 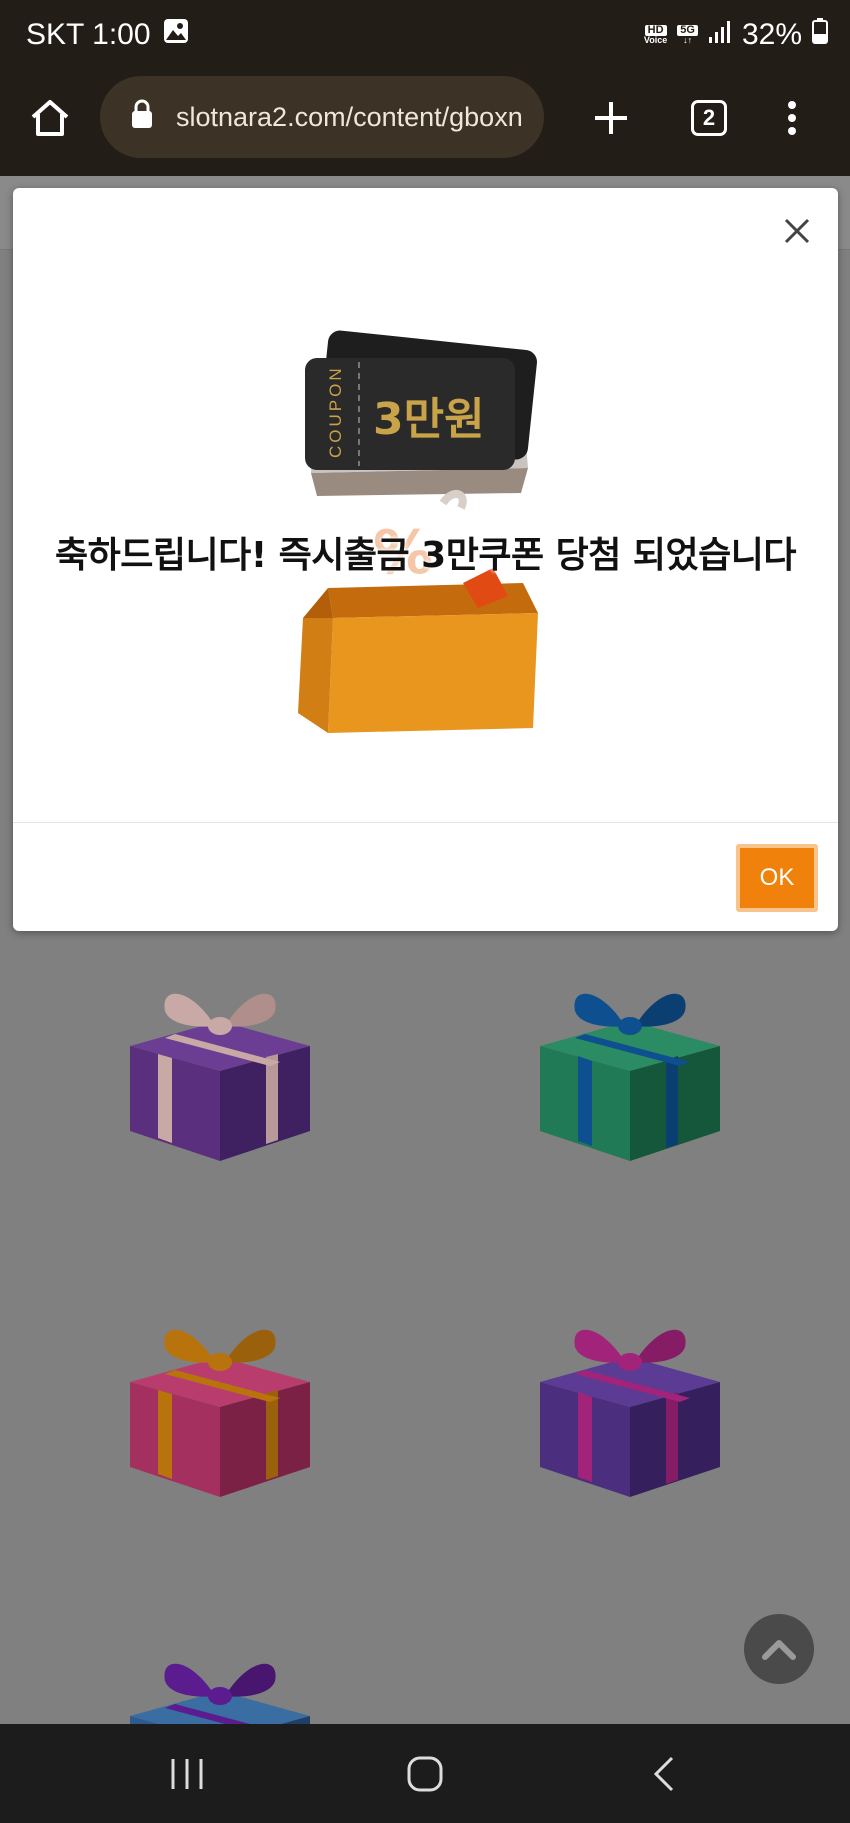 I want to click on home-icon, so click(x=50, y=118).